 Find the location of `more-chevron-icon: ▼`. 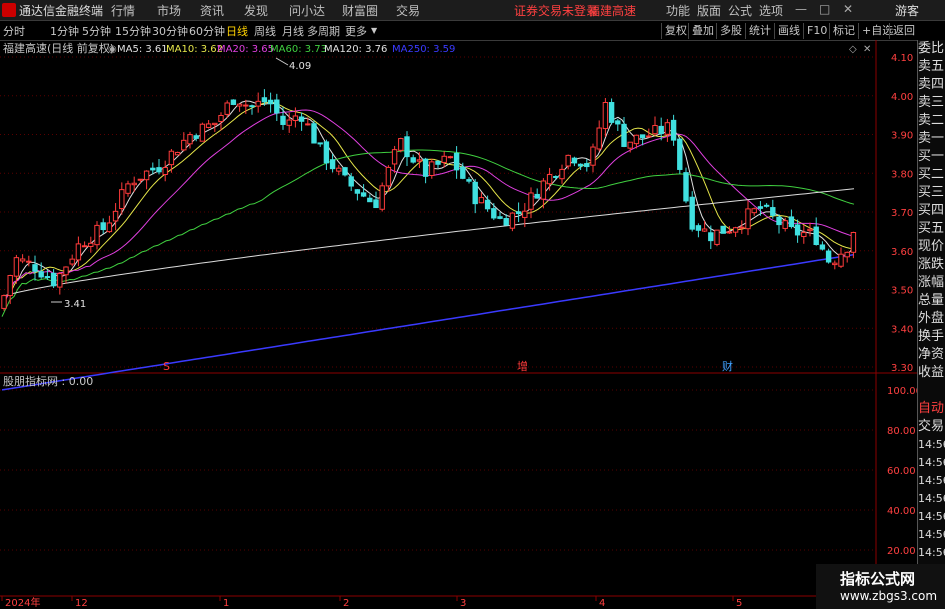

more-chevron-icon: ▼ is located at coordinates (374, 30).